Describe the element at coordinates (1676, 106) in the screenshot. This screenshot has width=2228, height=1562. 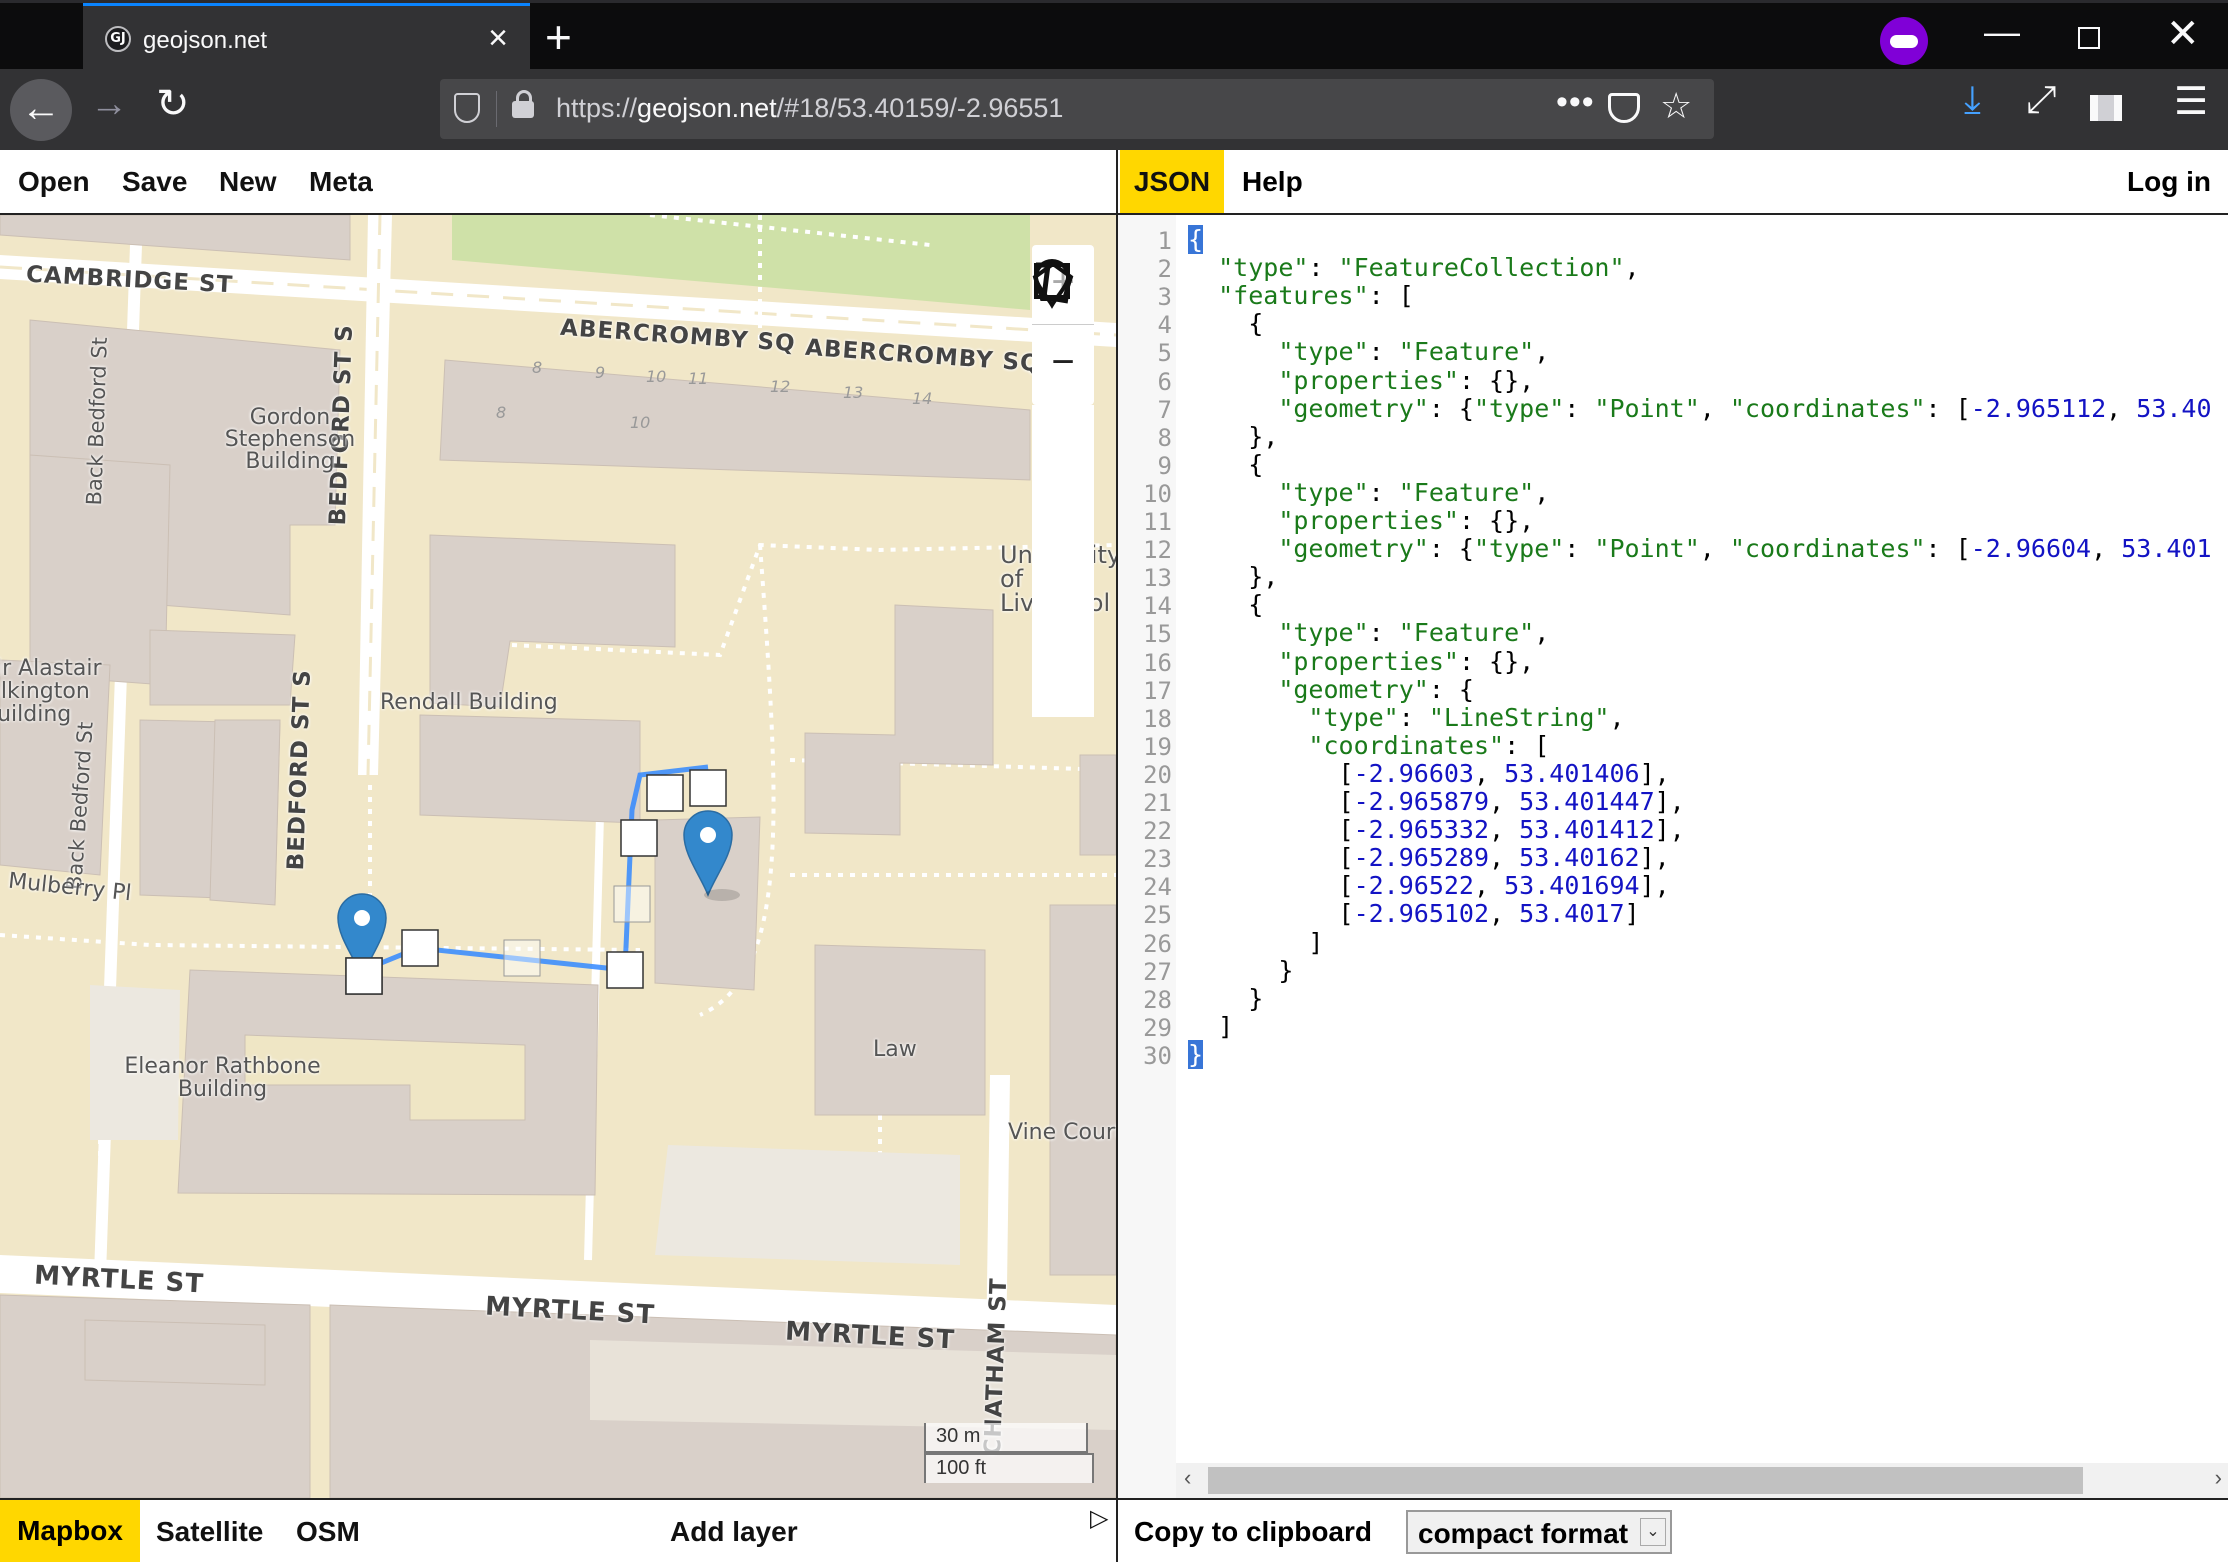
I see `star-icon: ☆` at that location.